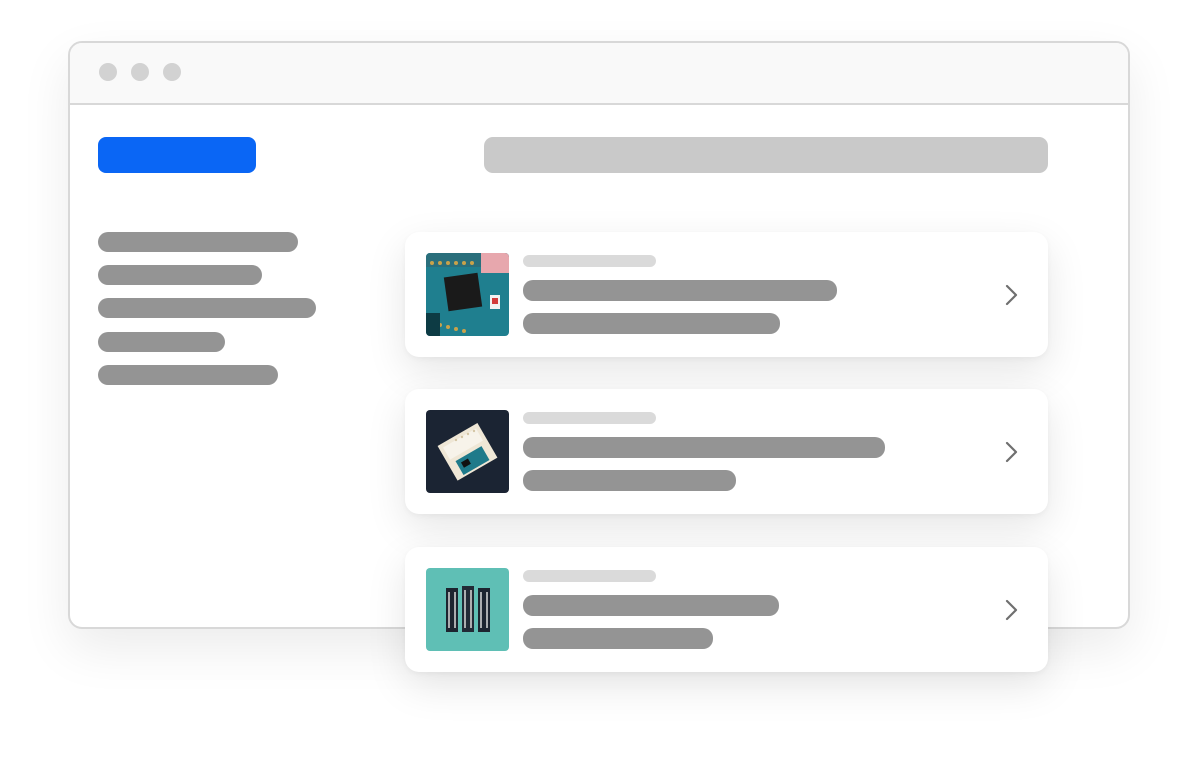 This screenshot has height=765, width=1200. What do you see at coordinates (599, 74) in the screenshot?
I see `title-bar` at bounding box center [599, 74].